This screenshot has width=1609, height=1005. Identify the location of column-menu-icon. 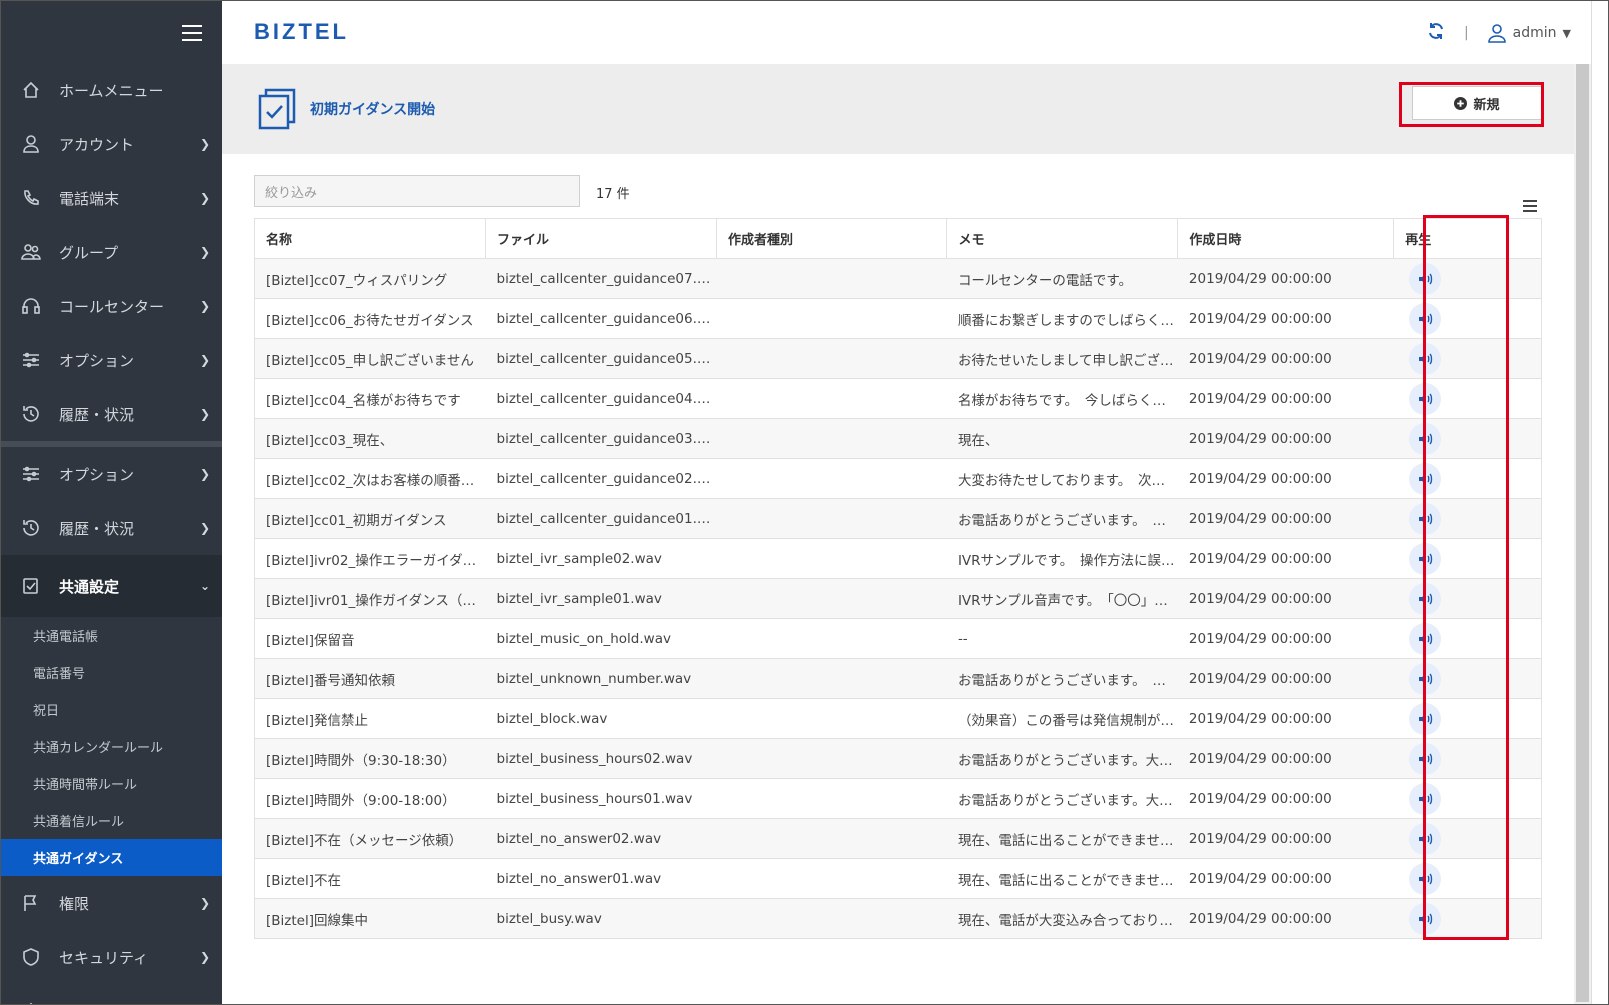
(1530, 206).